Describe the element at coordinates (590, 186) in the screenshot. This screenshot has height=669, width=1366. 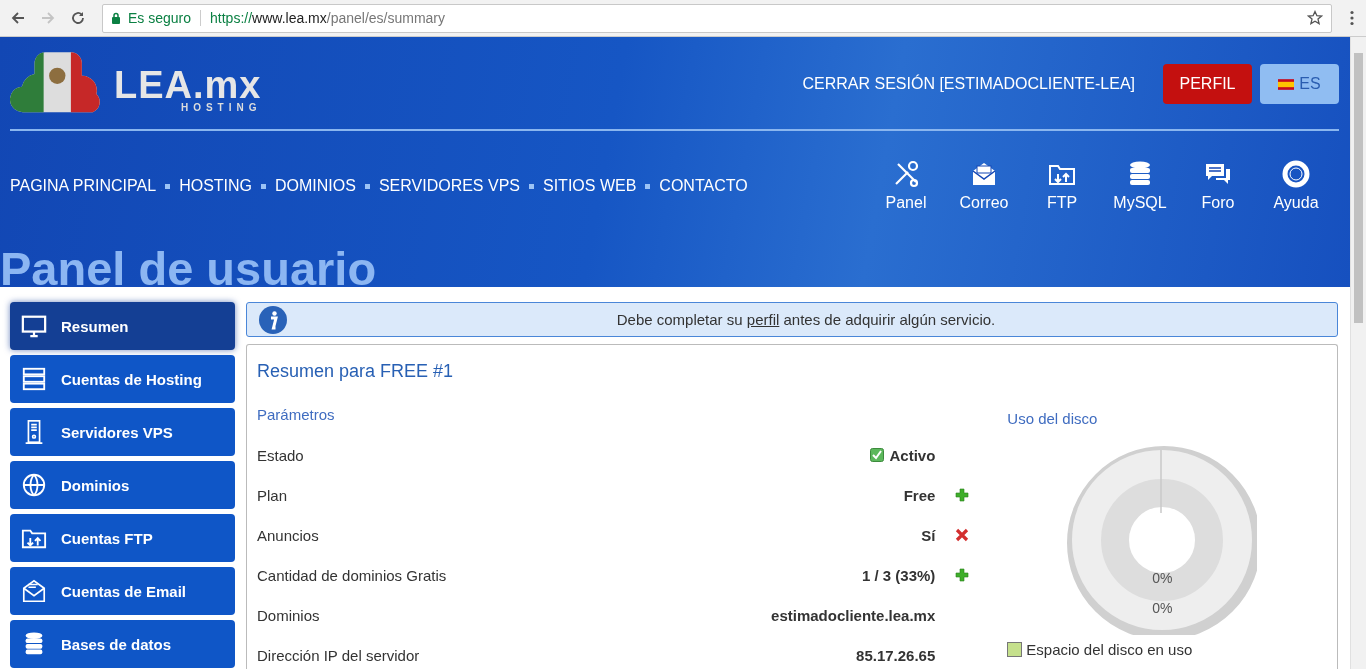
I see `nav-link: SITIOS WEB` at that location.